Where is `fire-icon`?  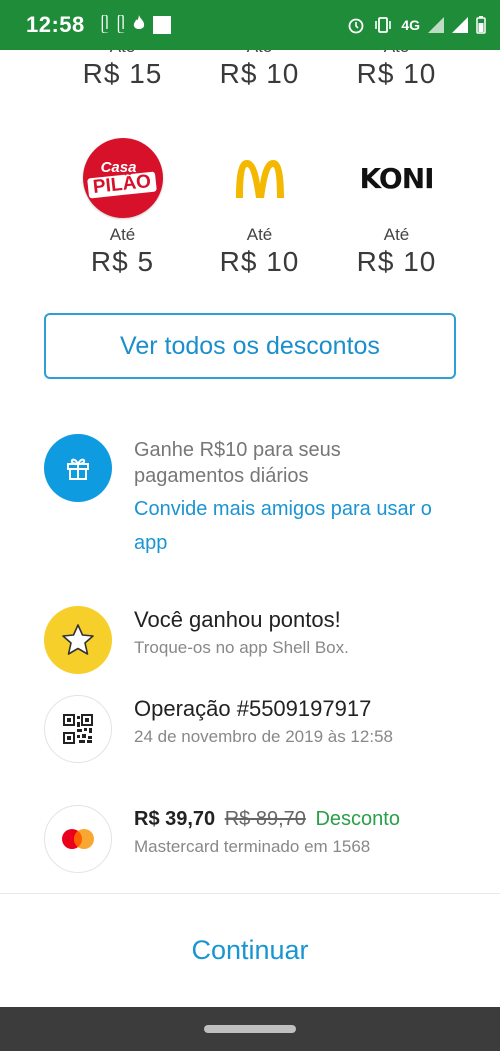 fire-icon is located at coordinates (139, 25).